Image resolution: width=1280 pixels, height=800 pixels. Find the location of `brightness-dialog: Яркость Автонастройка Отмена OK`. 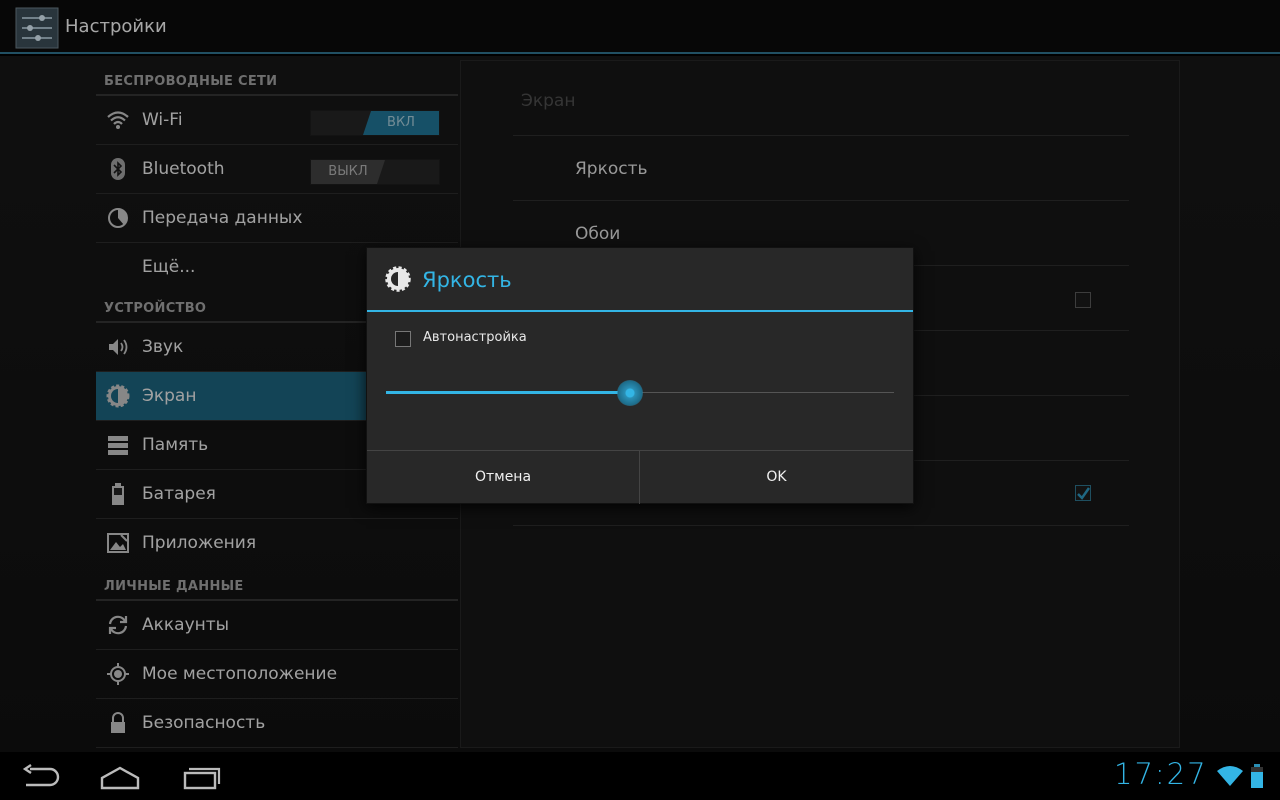

brightness-dialog: Яркость Автонастройка Отмена OK is located at coordinates (640, 375).